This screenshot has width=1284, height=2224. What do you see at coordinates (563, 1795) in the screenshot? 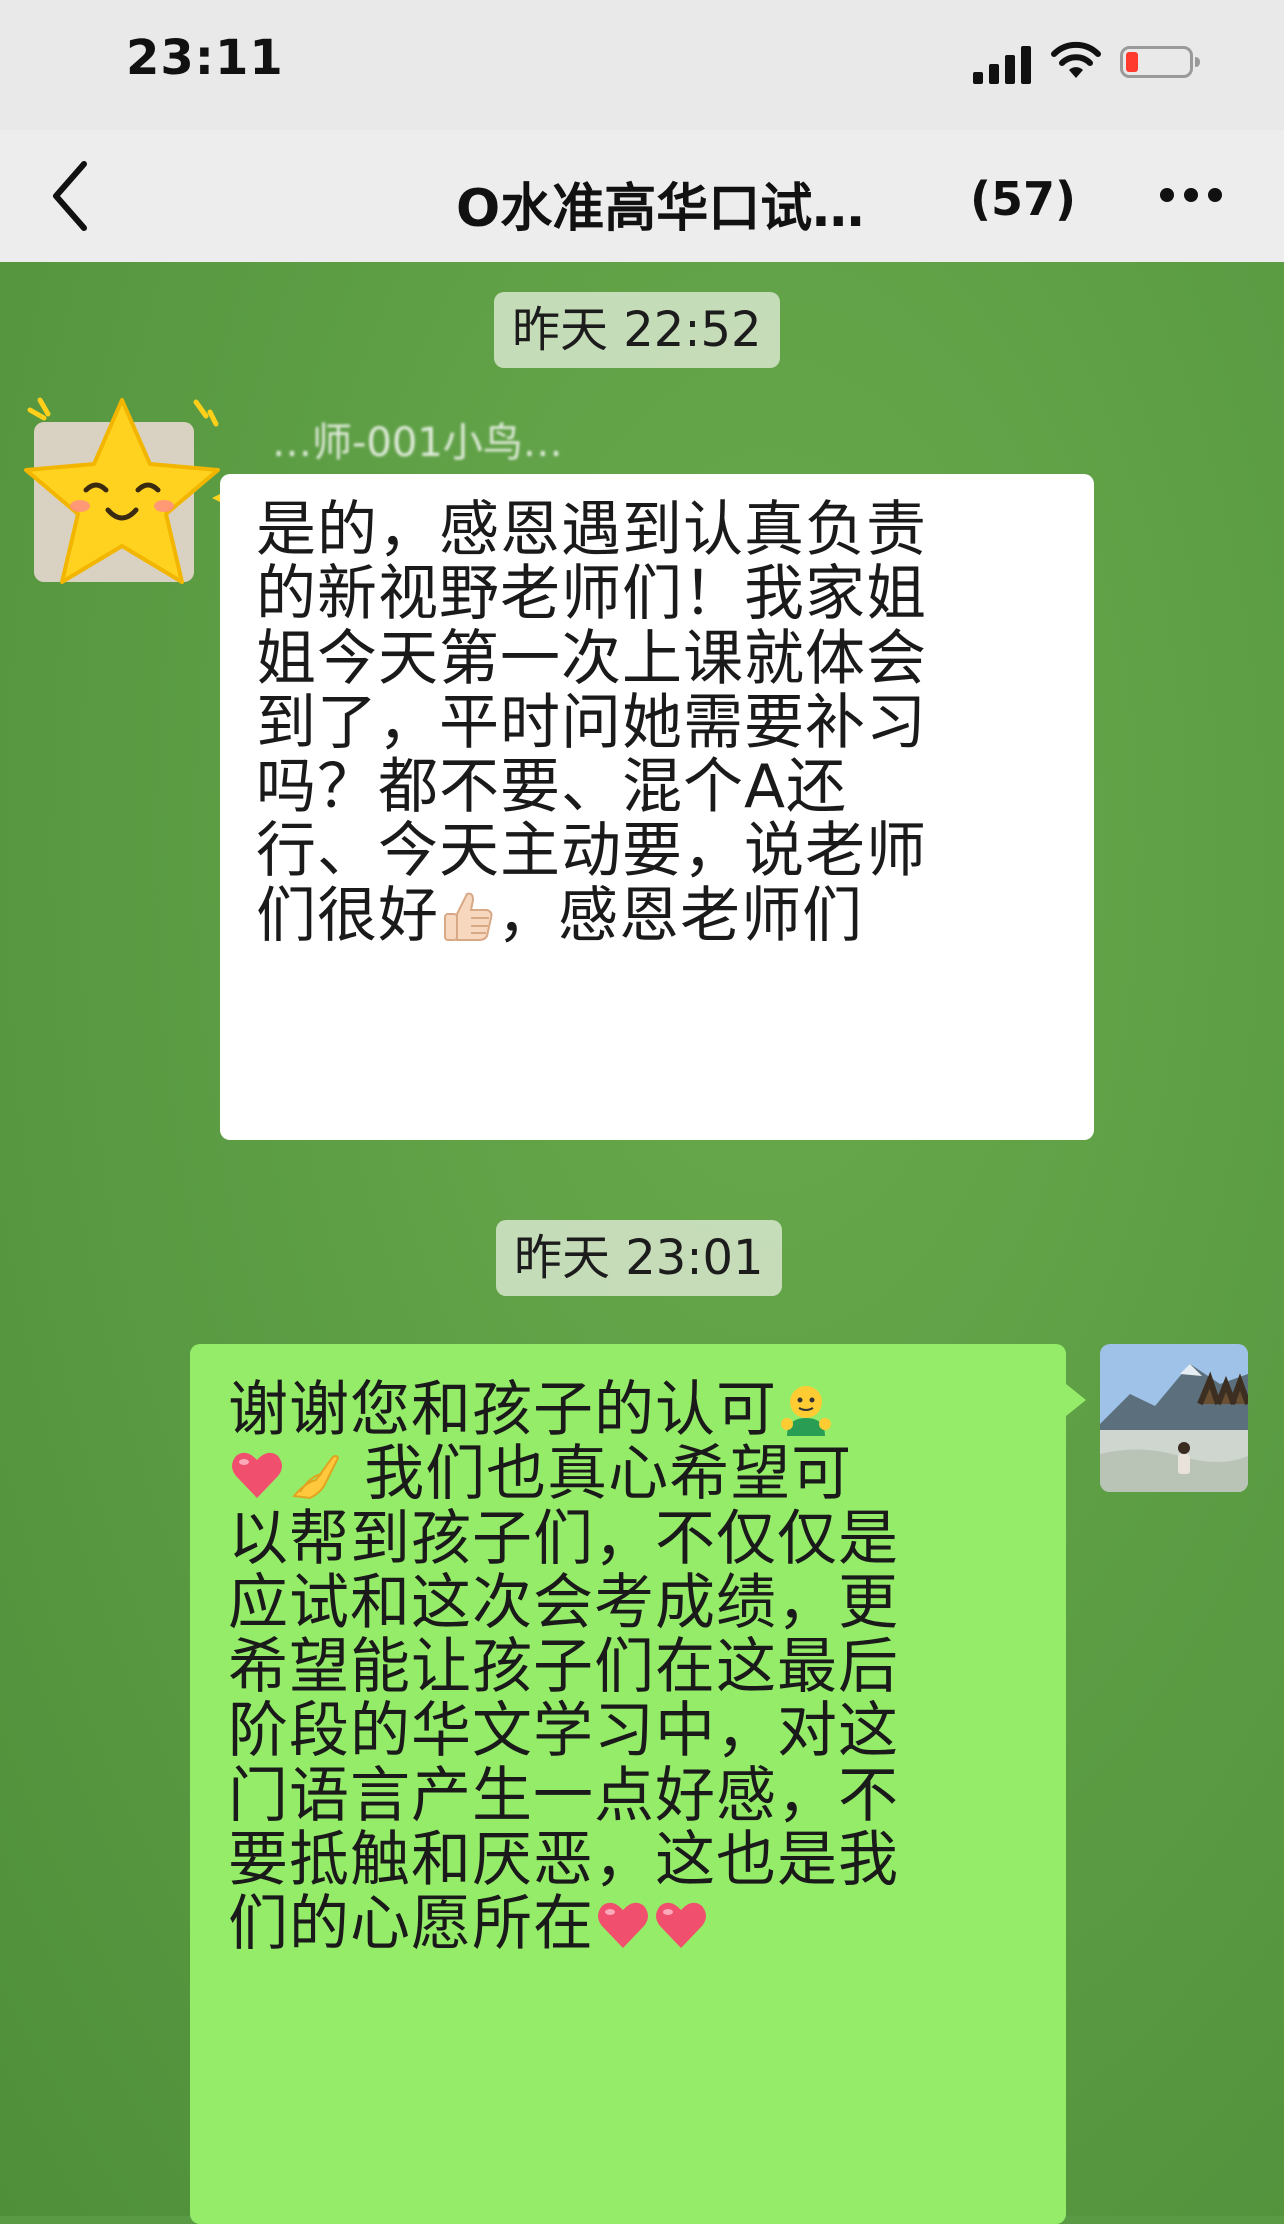
I see `message-line: 门语言产生一点好感，不` at bounding box center [563, 1795].